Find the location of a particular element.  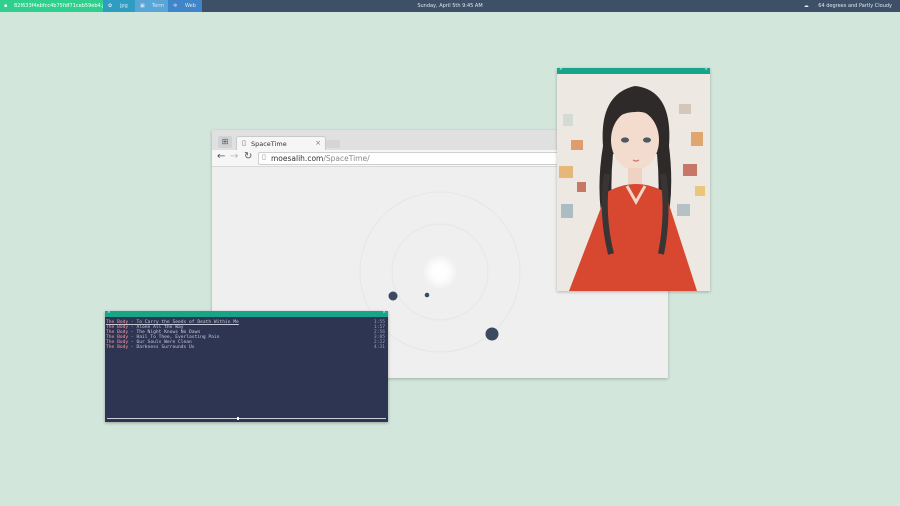

sun is located at coordinates (440, 272).